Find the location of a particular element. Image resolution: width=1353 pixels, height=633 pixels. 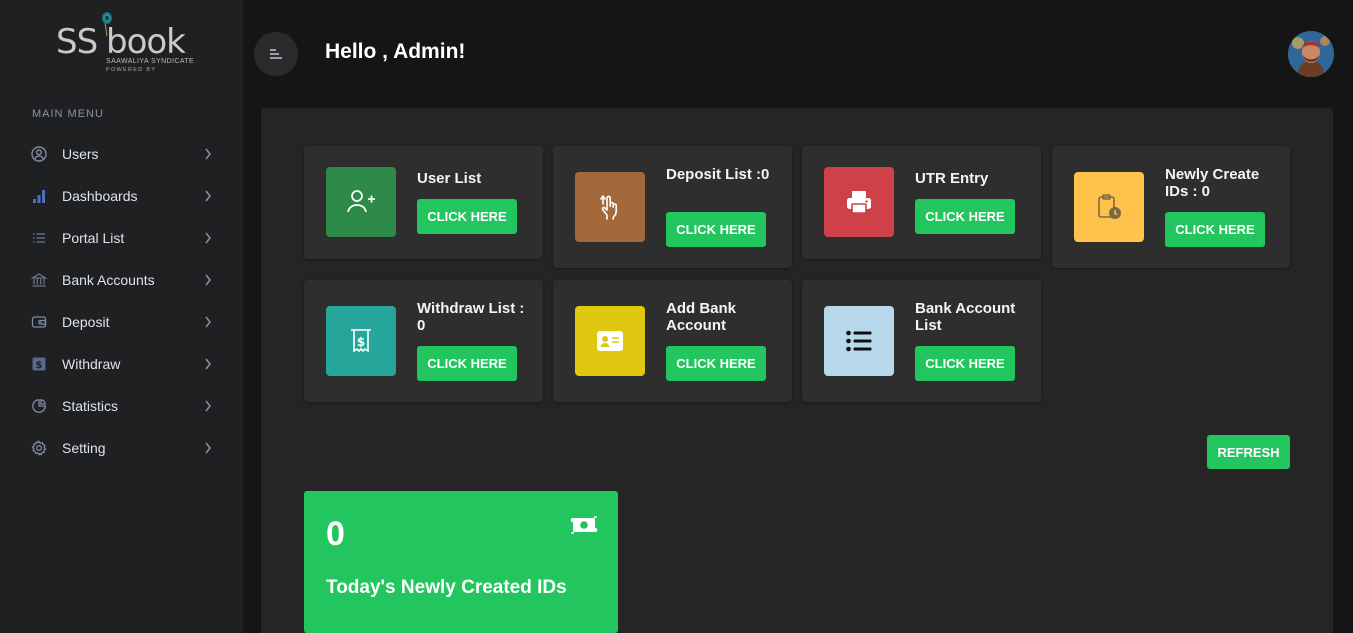

user-circle-icon is located at coordinates (39, 154).